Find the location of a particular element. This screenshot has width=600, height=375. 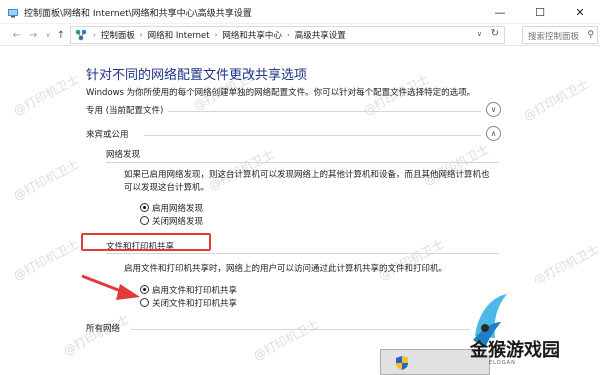

minimize-button: — is located at coordinates (500, 12).